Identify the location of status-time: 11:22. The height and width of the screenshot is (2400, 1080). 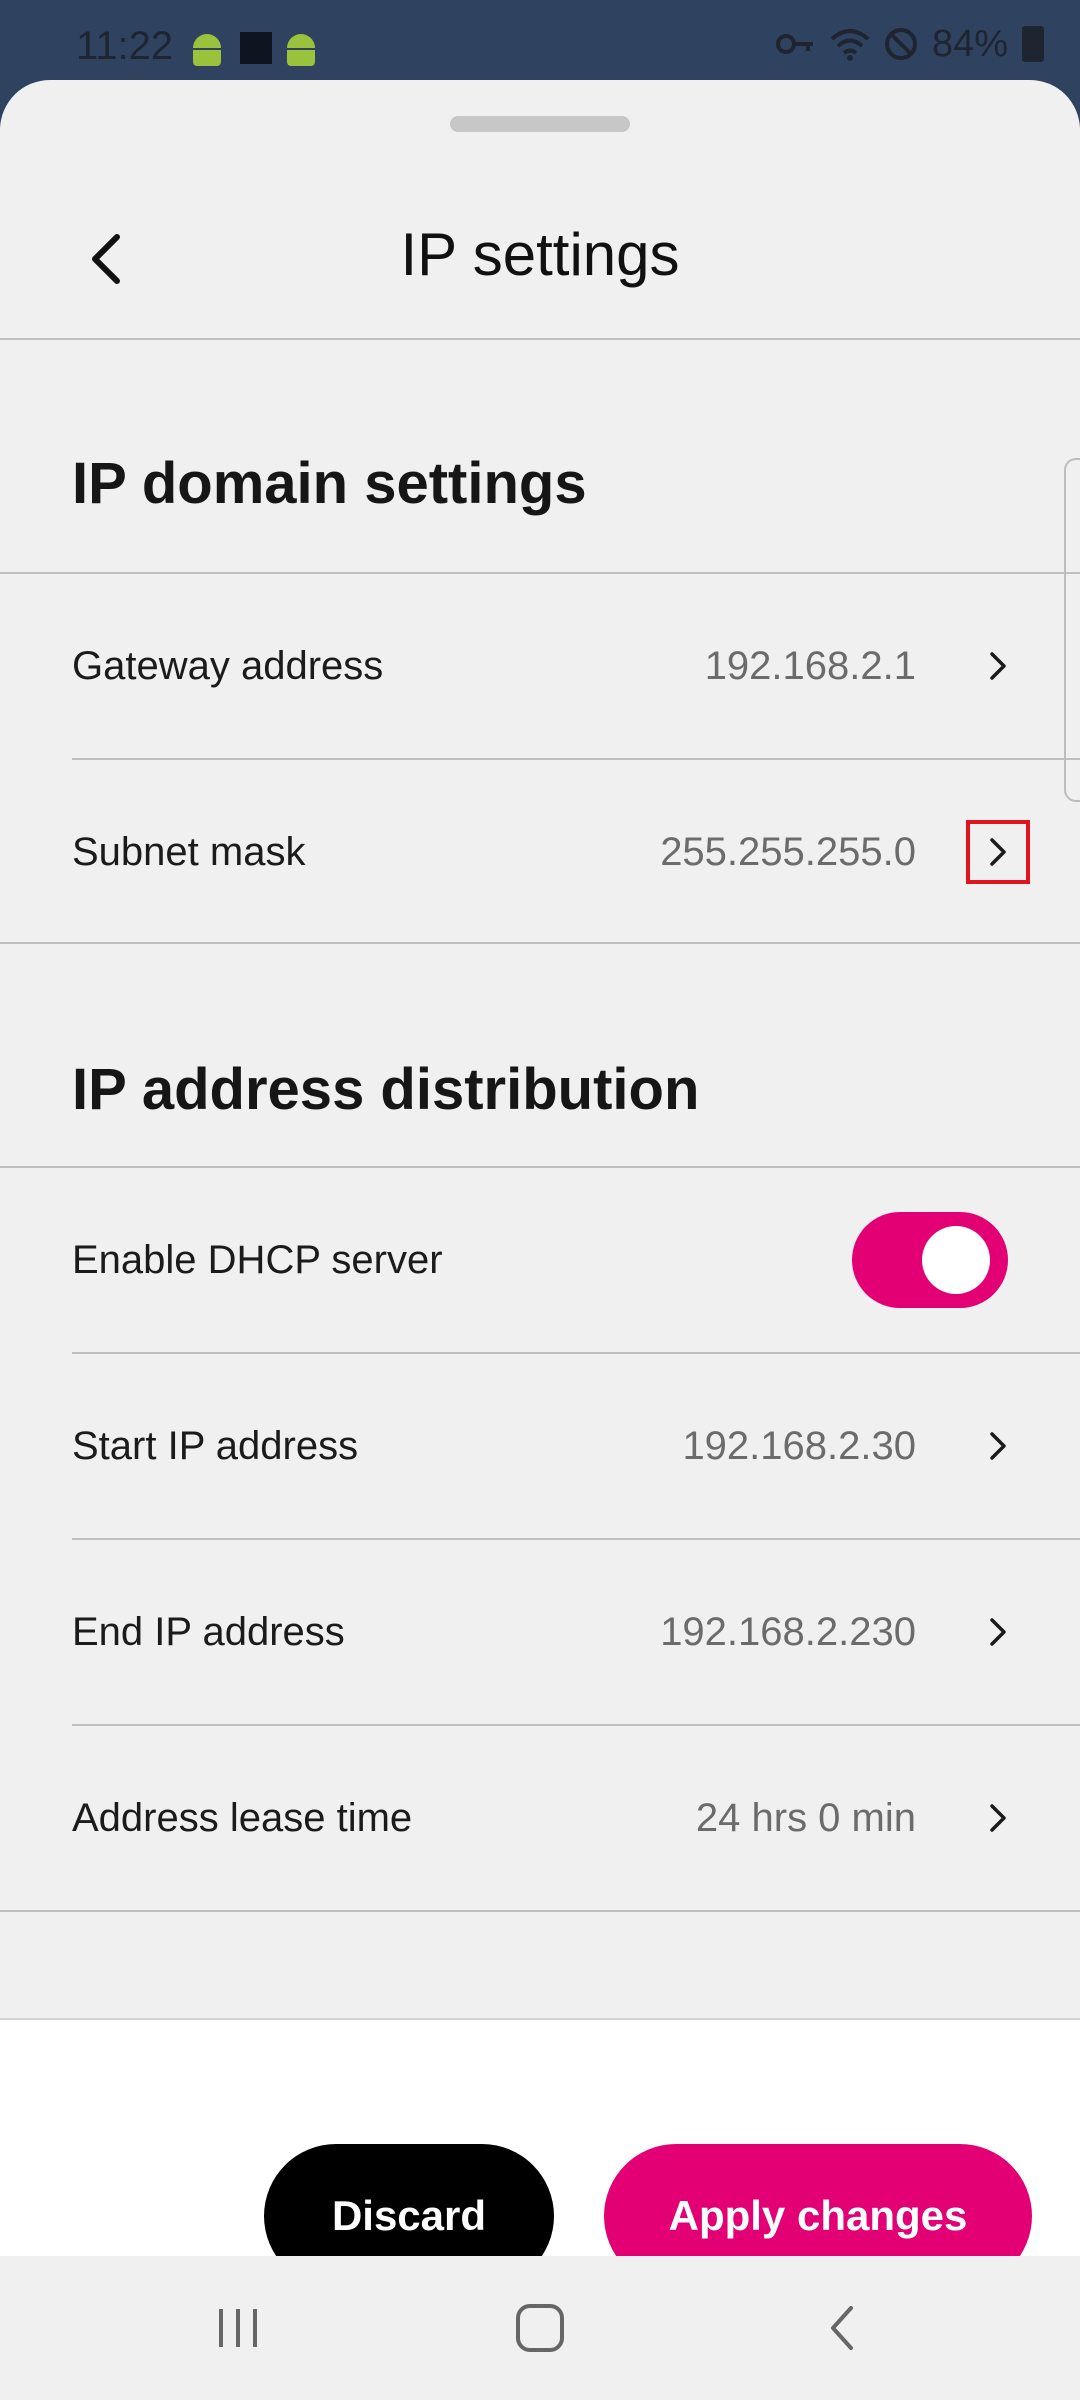
(125, 46).